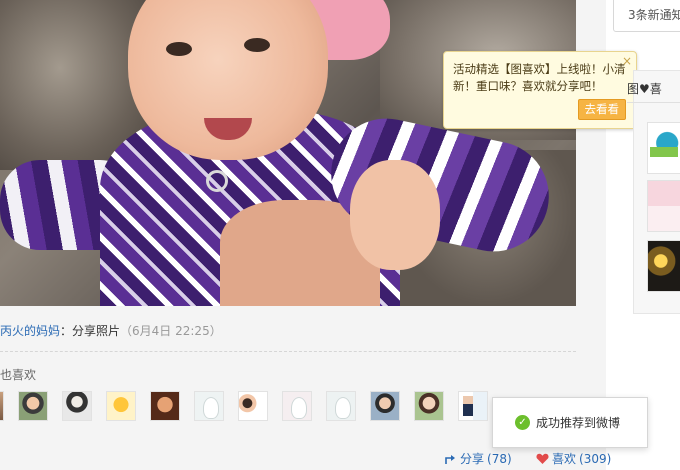 Image resolution: width=680 pixels, height=470 pixels. I want to click on photo-baby-eye-left, so click(179, 49).